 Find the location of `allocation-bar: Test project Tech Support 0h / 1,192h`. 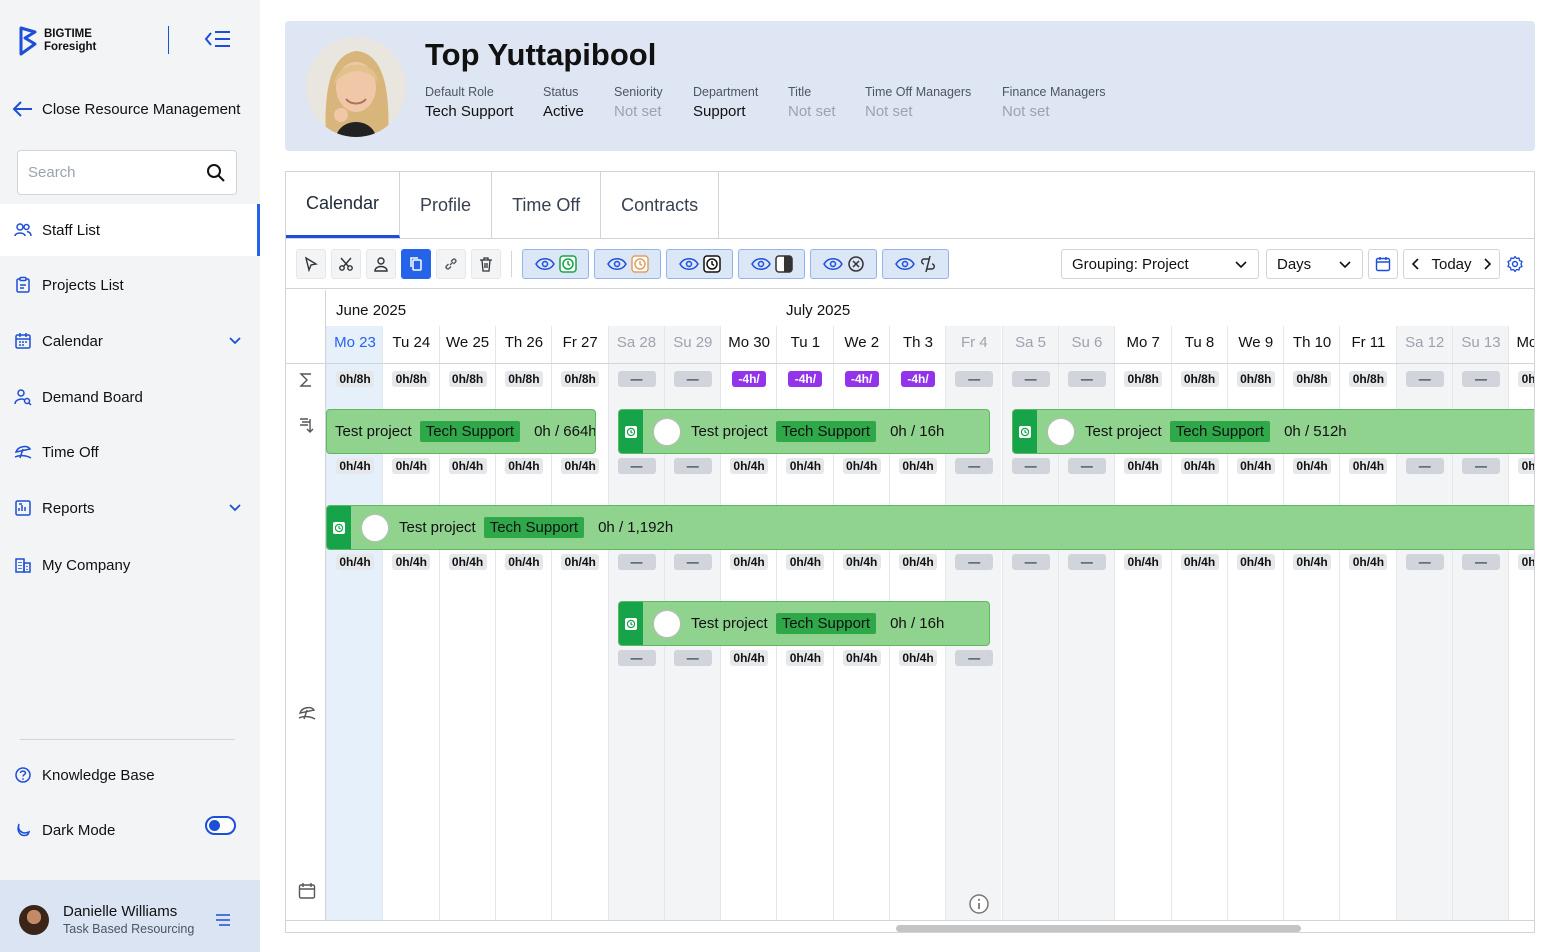

allocation-bar: Test project Tech Support 0h / 1,192h is located at coordinates (930, 527).